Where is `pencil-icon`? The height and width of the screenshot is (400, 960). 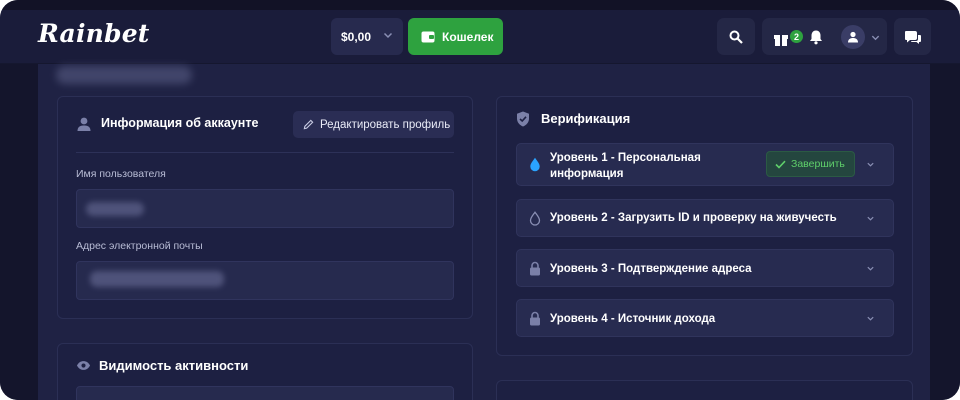 pencil-icon is located at coordinates (308, 124).